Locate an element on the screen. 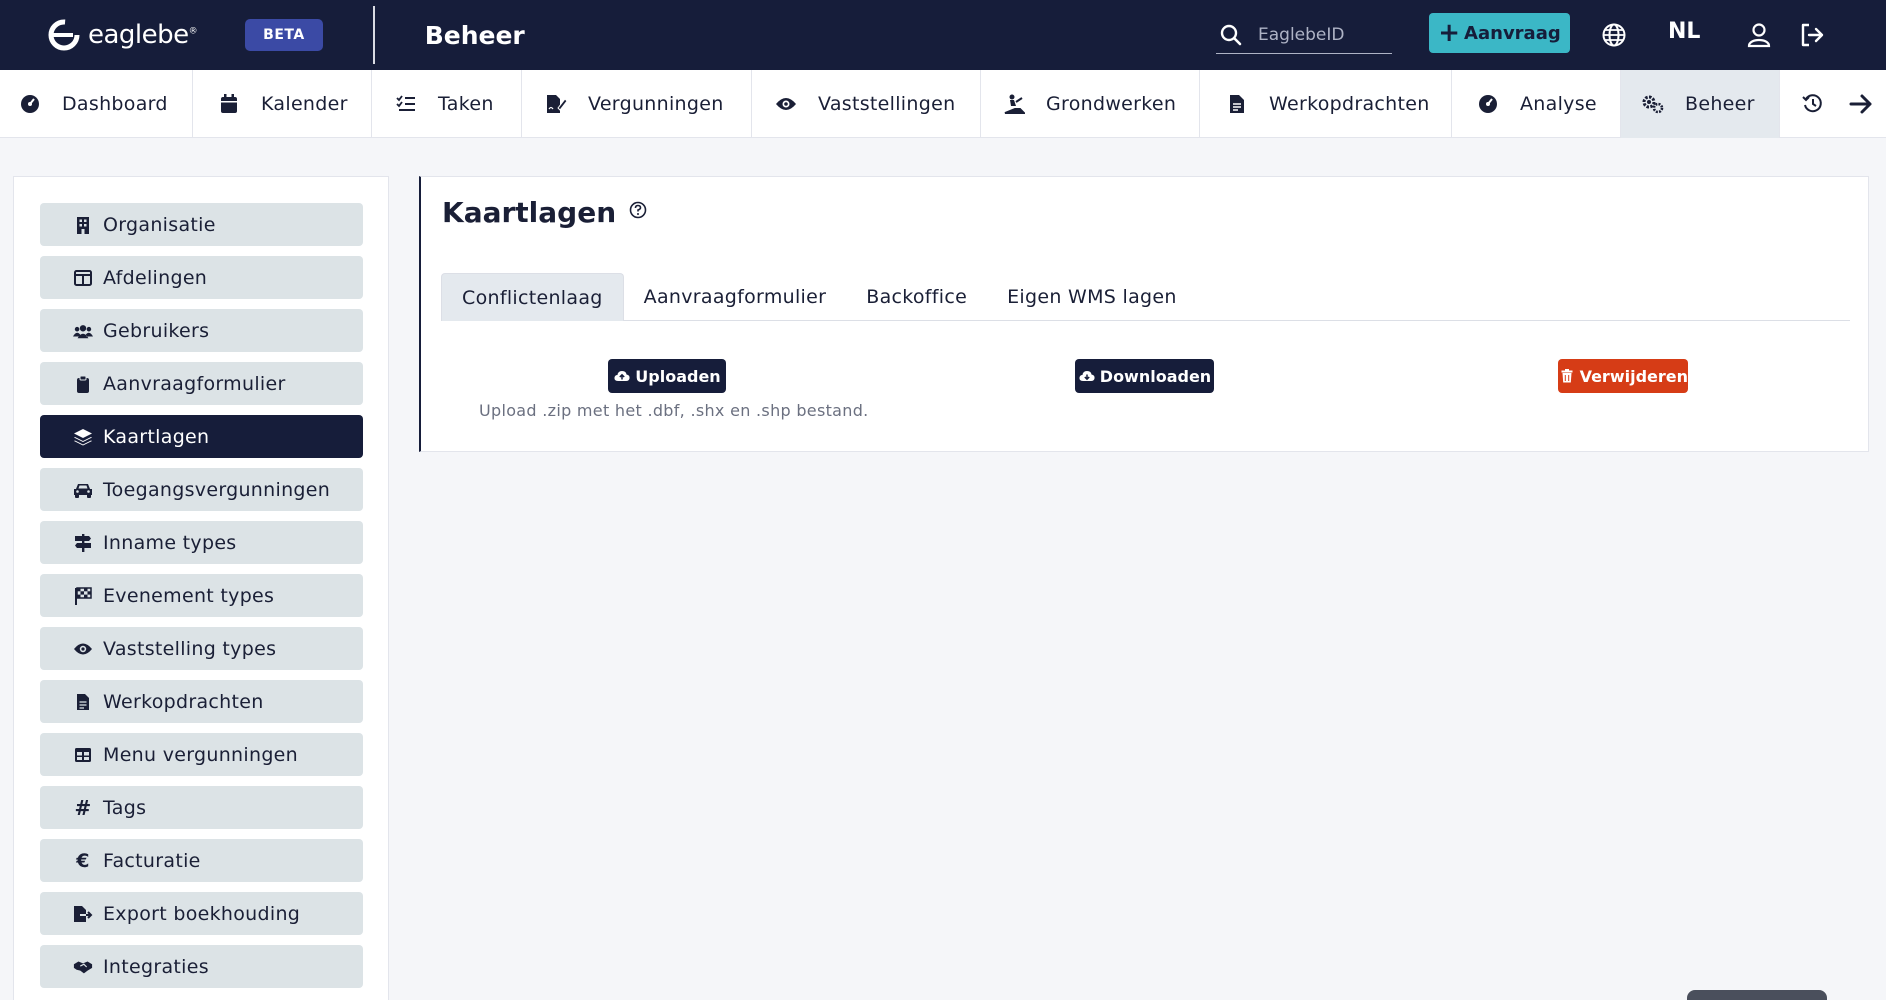  new-request-button: + Aanvraag is located at coordinates (1499, 33).